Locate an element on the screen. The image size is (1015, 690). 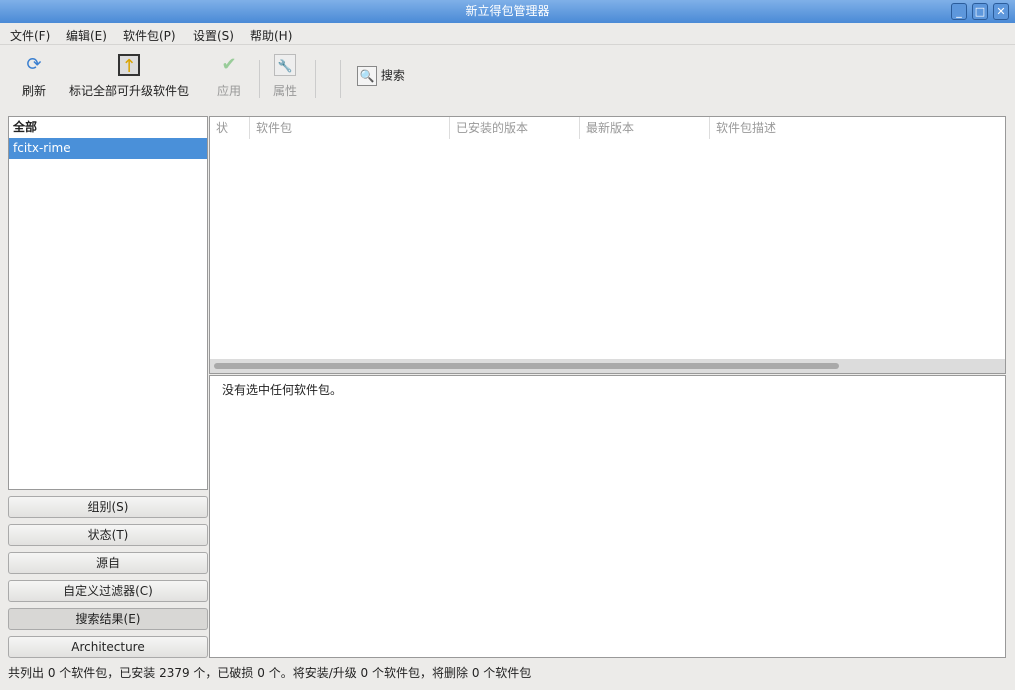
title-bar: 新立得包管理器 _ □ ✕ is located at coordinates (507, 11).